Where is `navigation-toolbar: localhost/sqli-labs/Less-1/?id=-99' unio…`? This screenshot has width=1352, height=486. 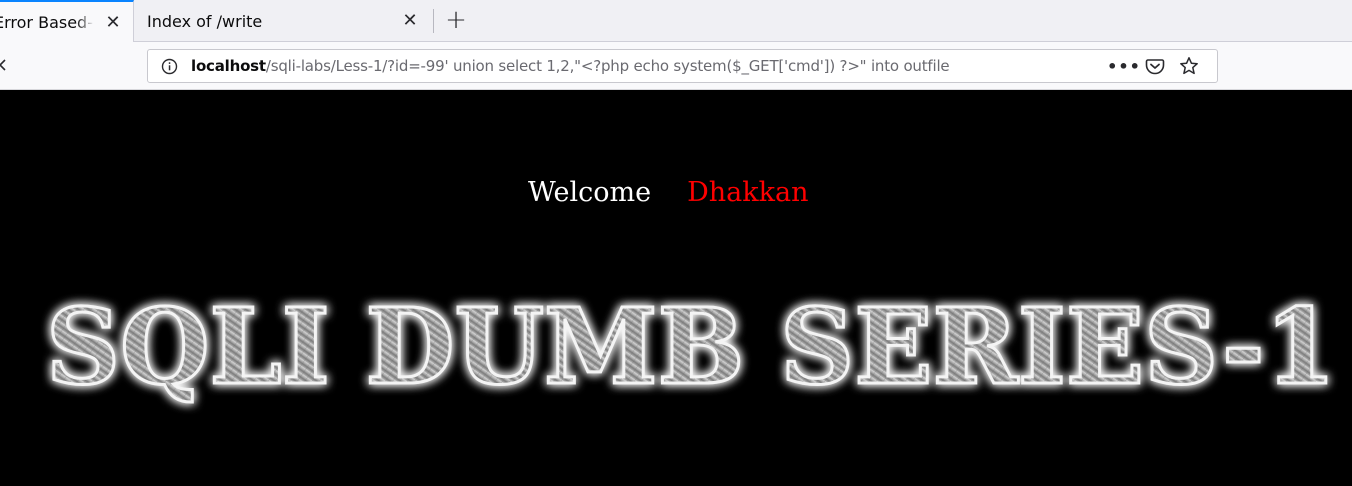 navigation-toolbar: localhost/sqli-labs/Less-1/?id=-99' unio… is located at coordinates (676, 66).